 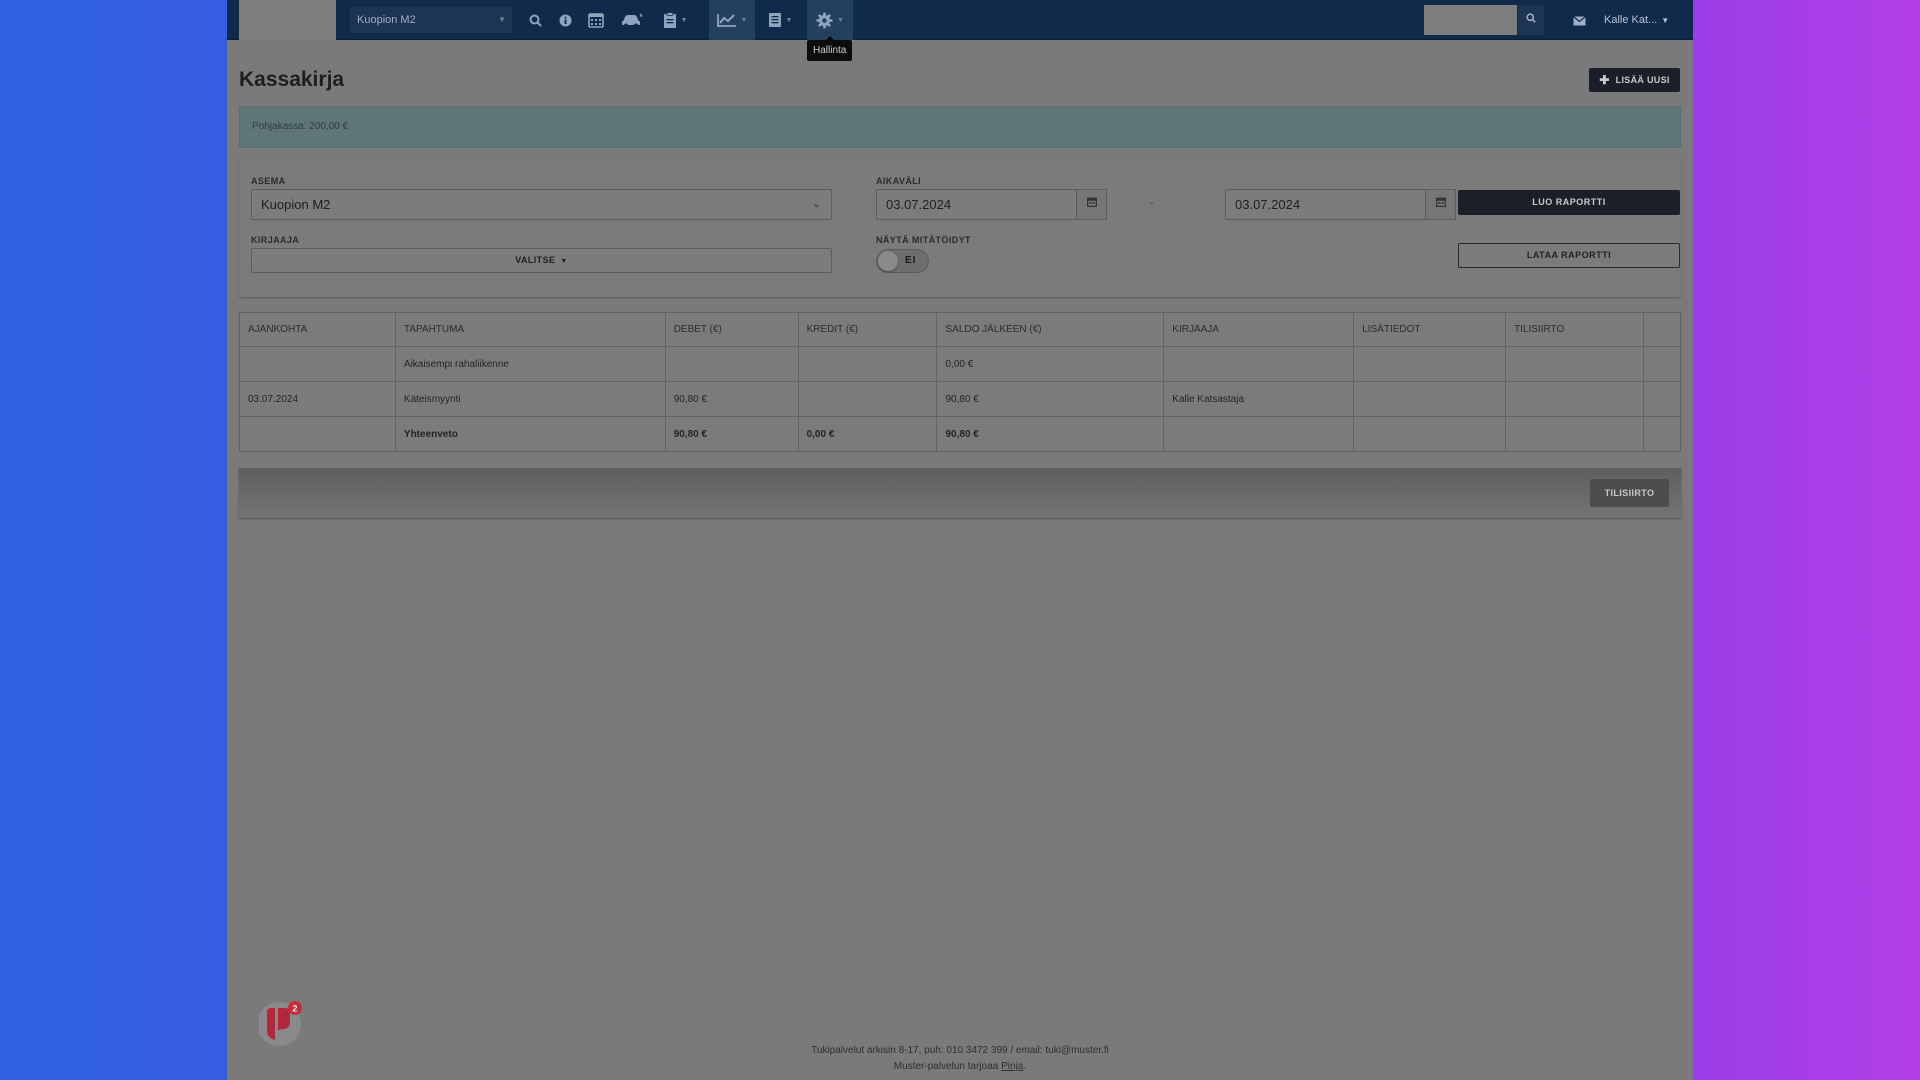 I want to click on clipboard-icon, so click(x=669, y=20).